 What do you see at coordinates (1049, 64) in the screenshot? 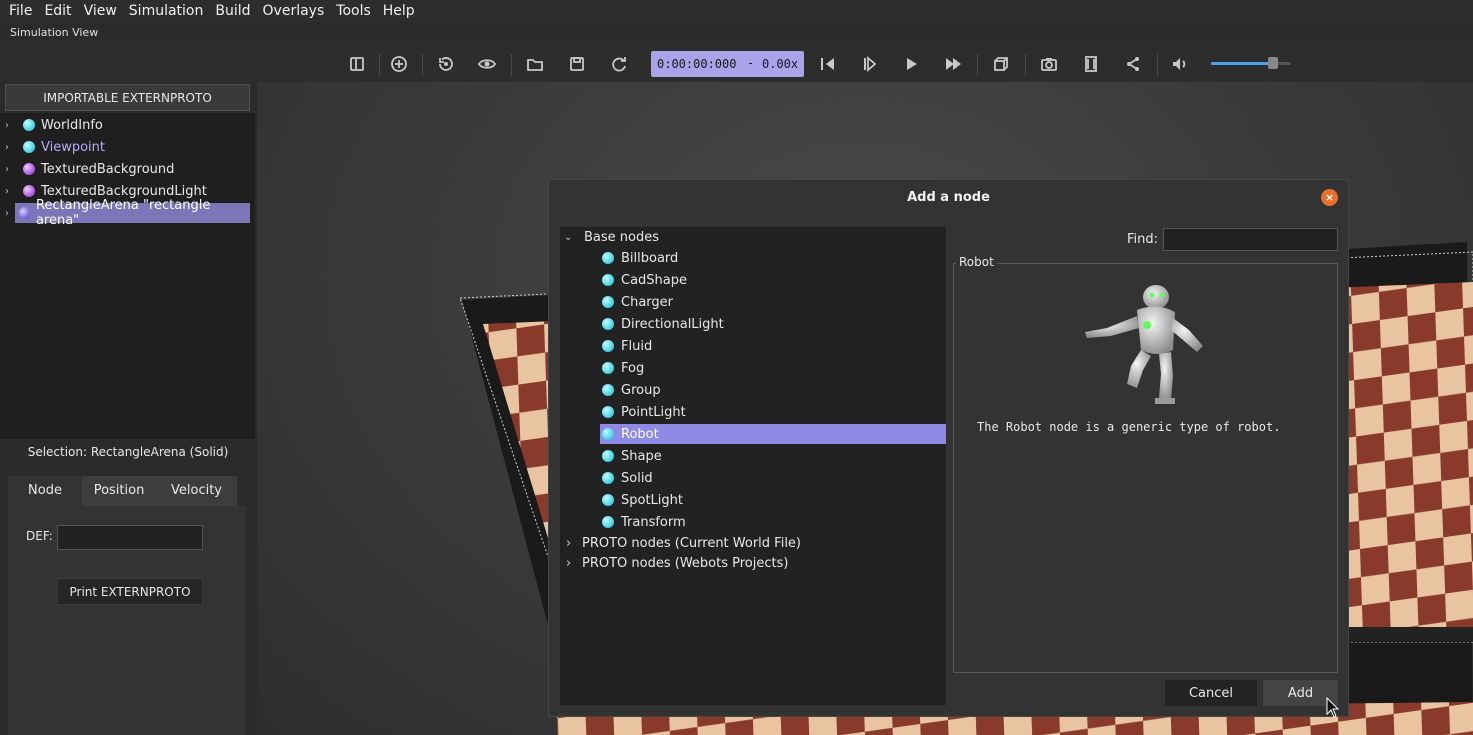
I see `camera-icon` at bounding box center [1049, 64].